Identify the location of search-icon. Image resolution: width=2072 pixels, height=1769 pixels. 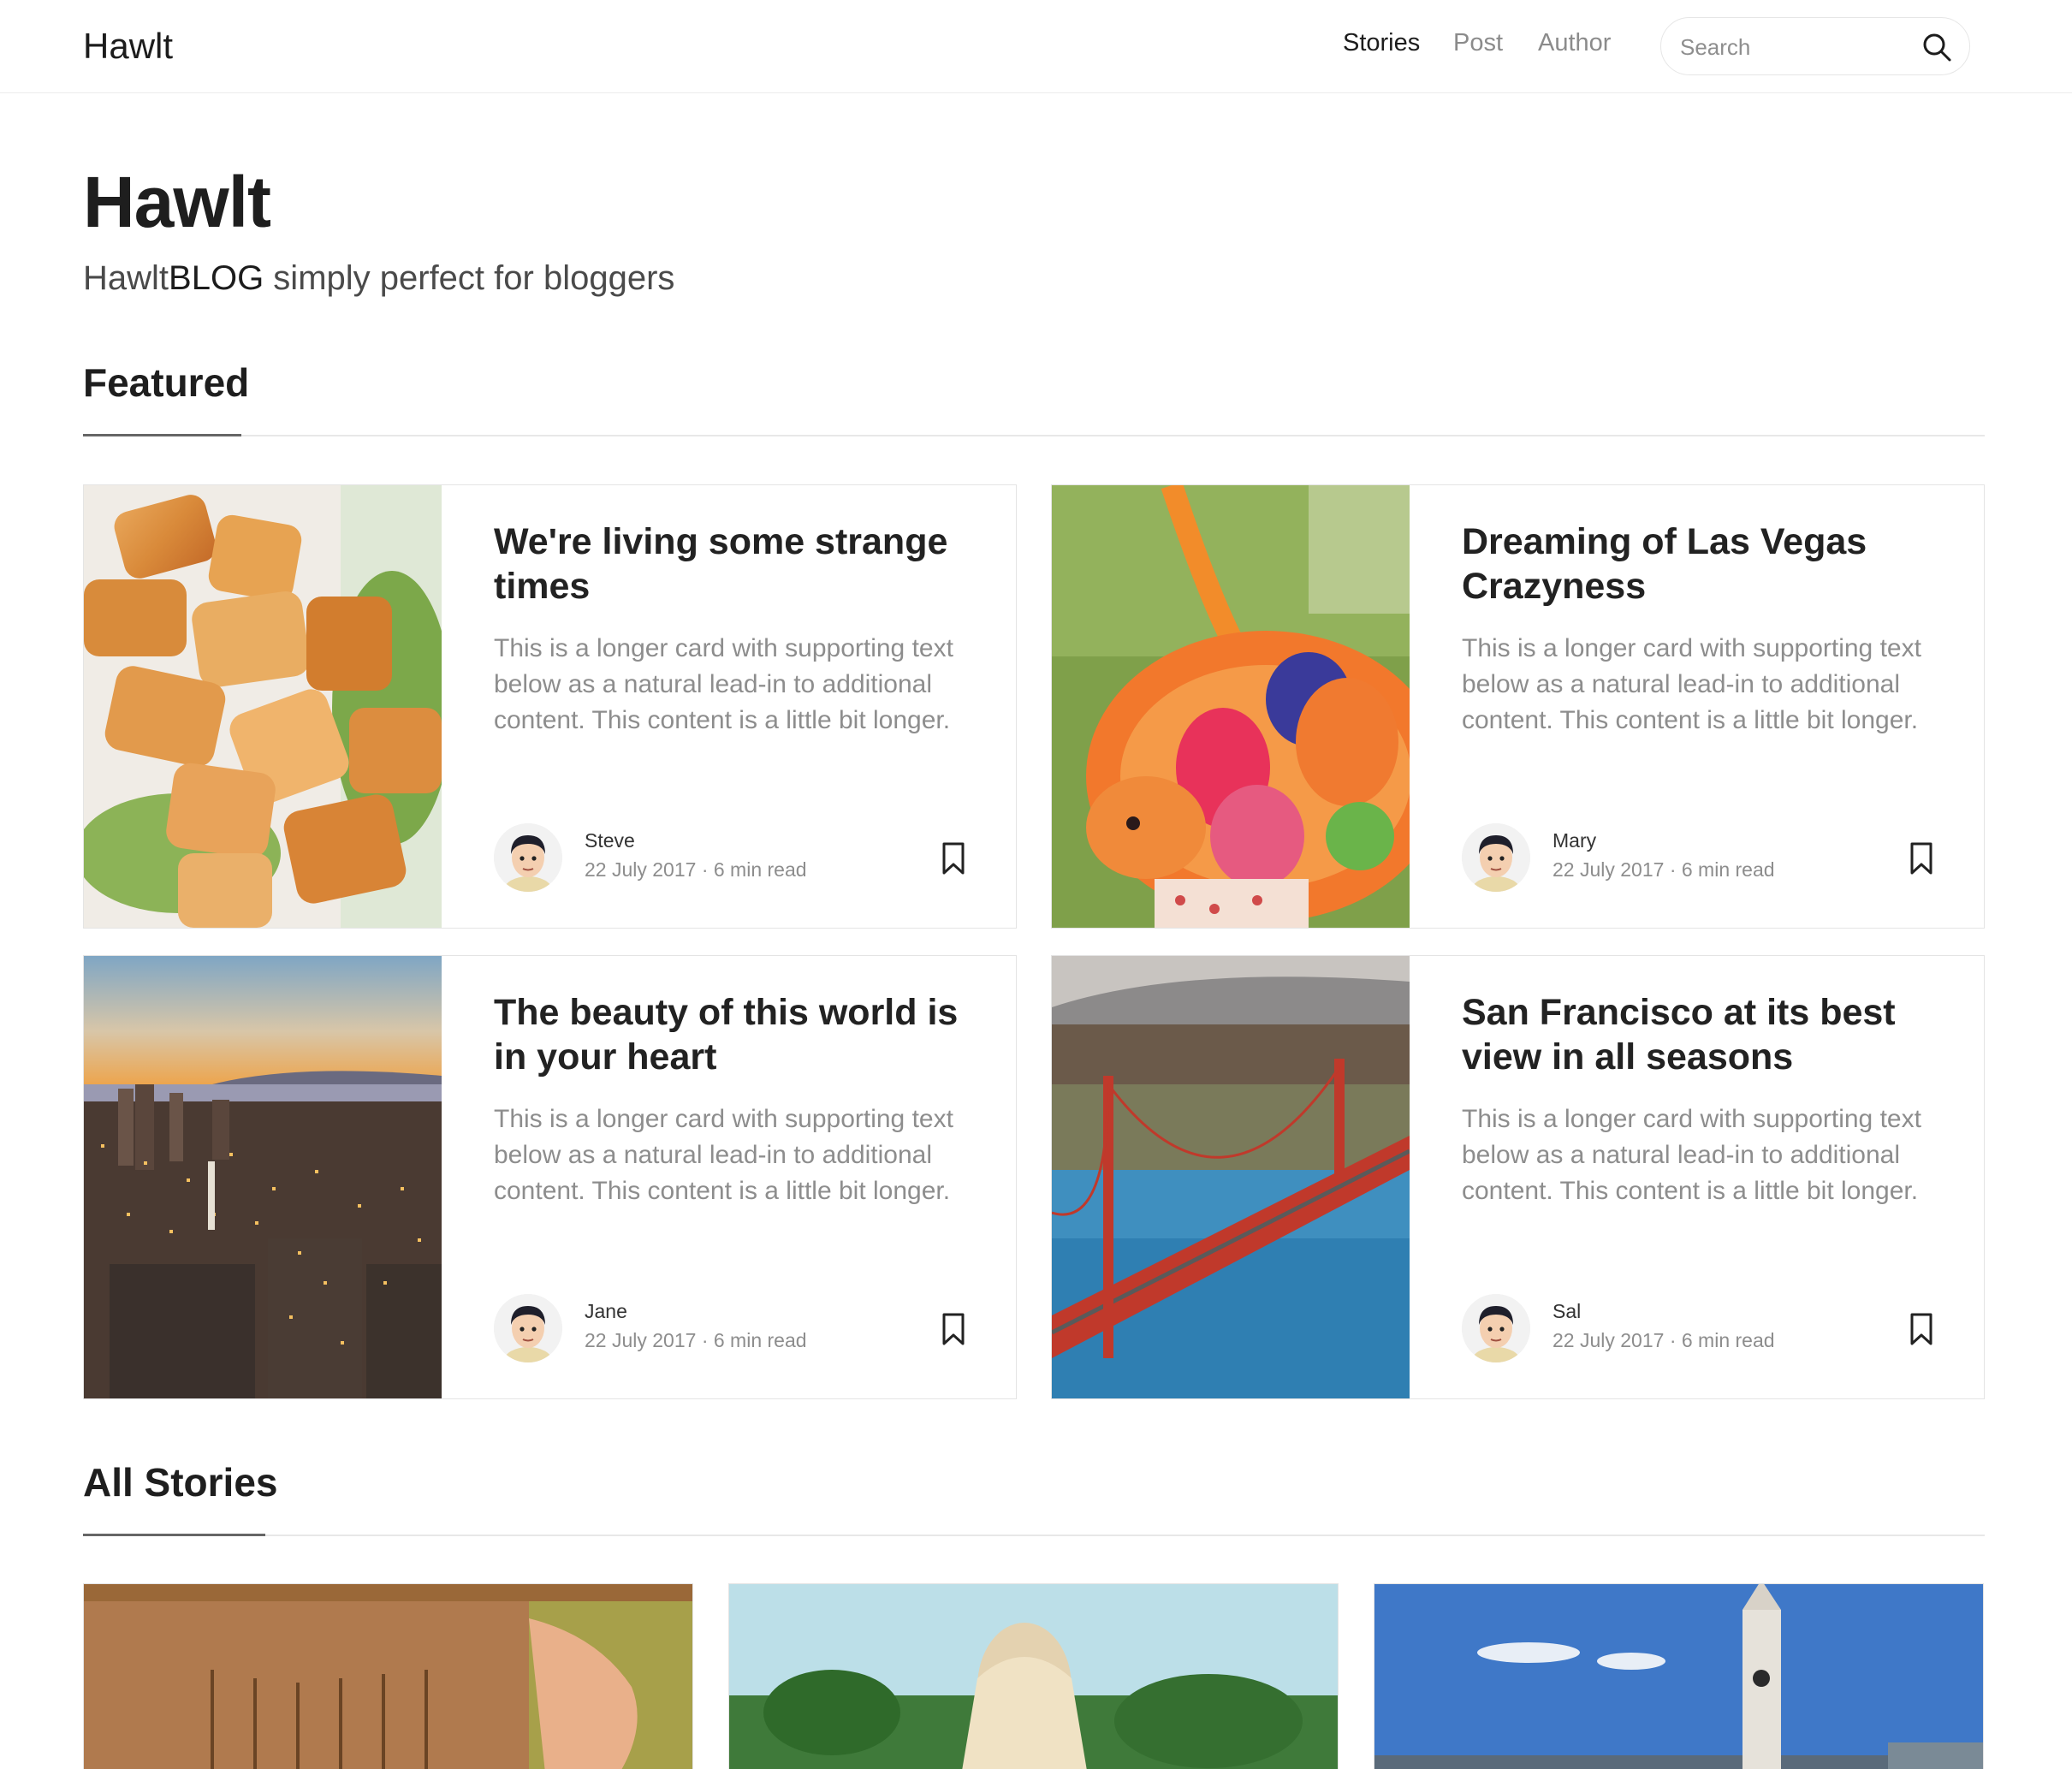
(1937, 47).